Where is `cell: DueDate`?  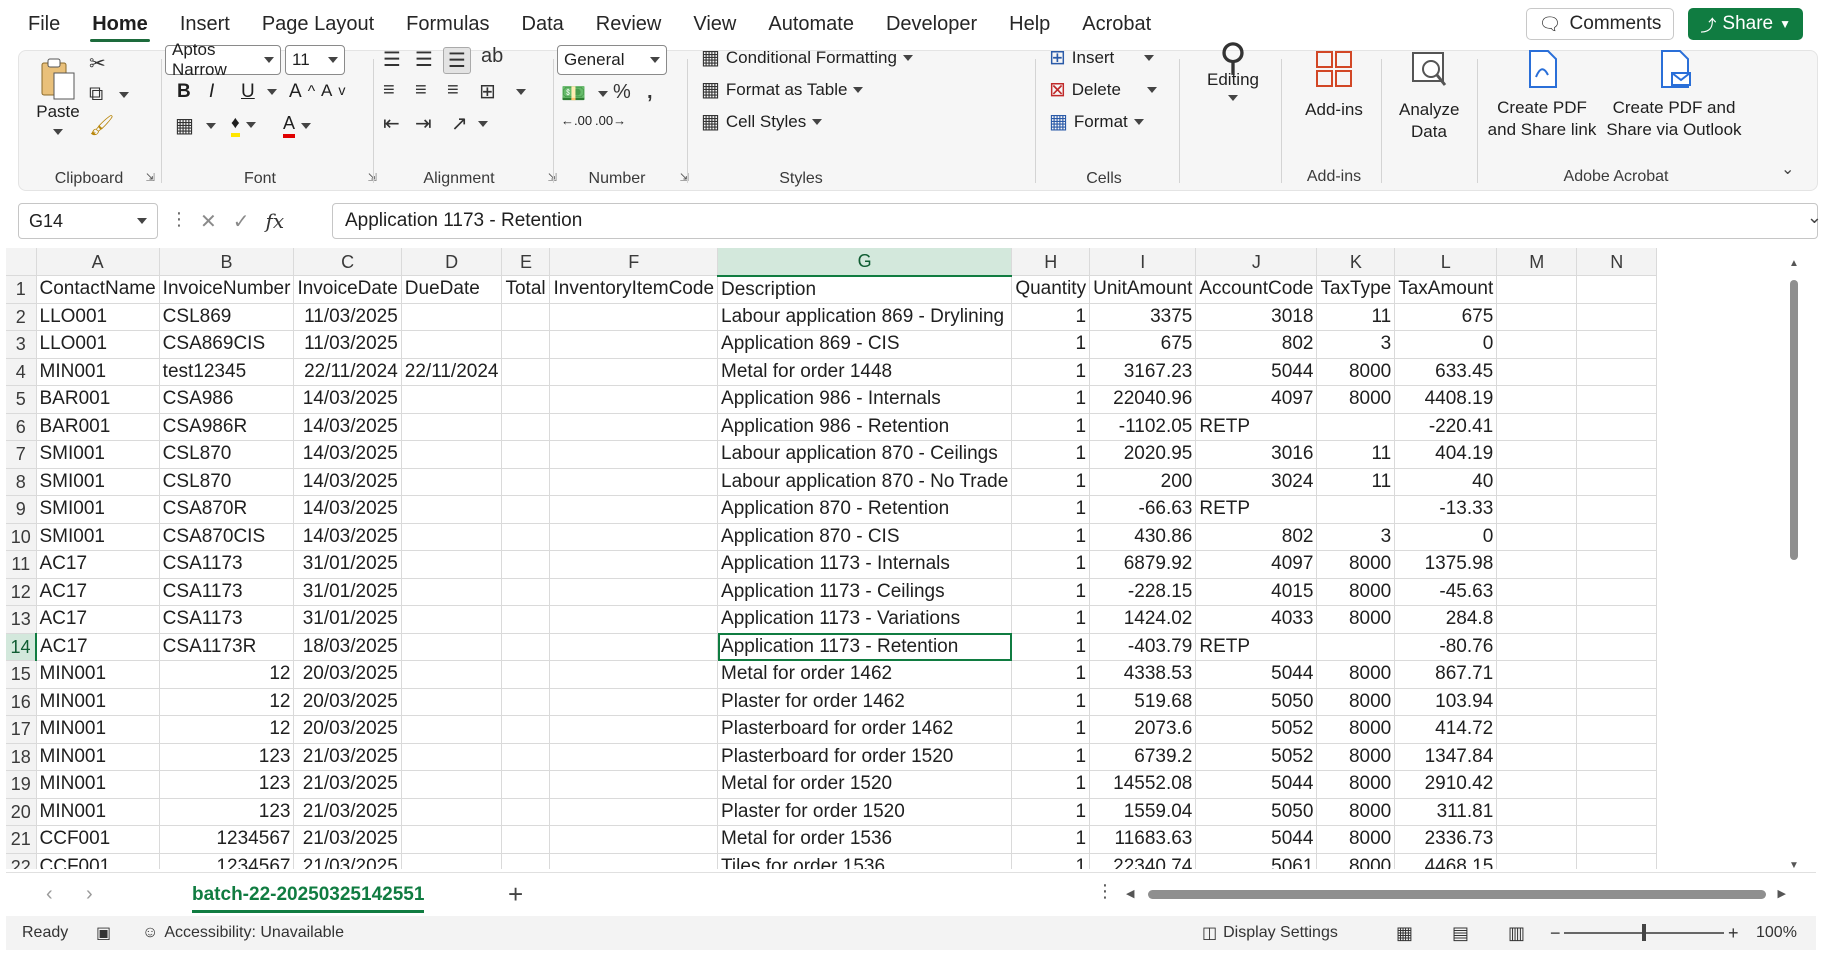
cell: DueDate is located at coordinates (452, 289).